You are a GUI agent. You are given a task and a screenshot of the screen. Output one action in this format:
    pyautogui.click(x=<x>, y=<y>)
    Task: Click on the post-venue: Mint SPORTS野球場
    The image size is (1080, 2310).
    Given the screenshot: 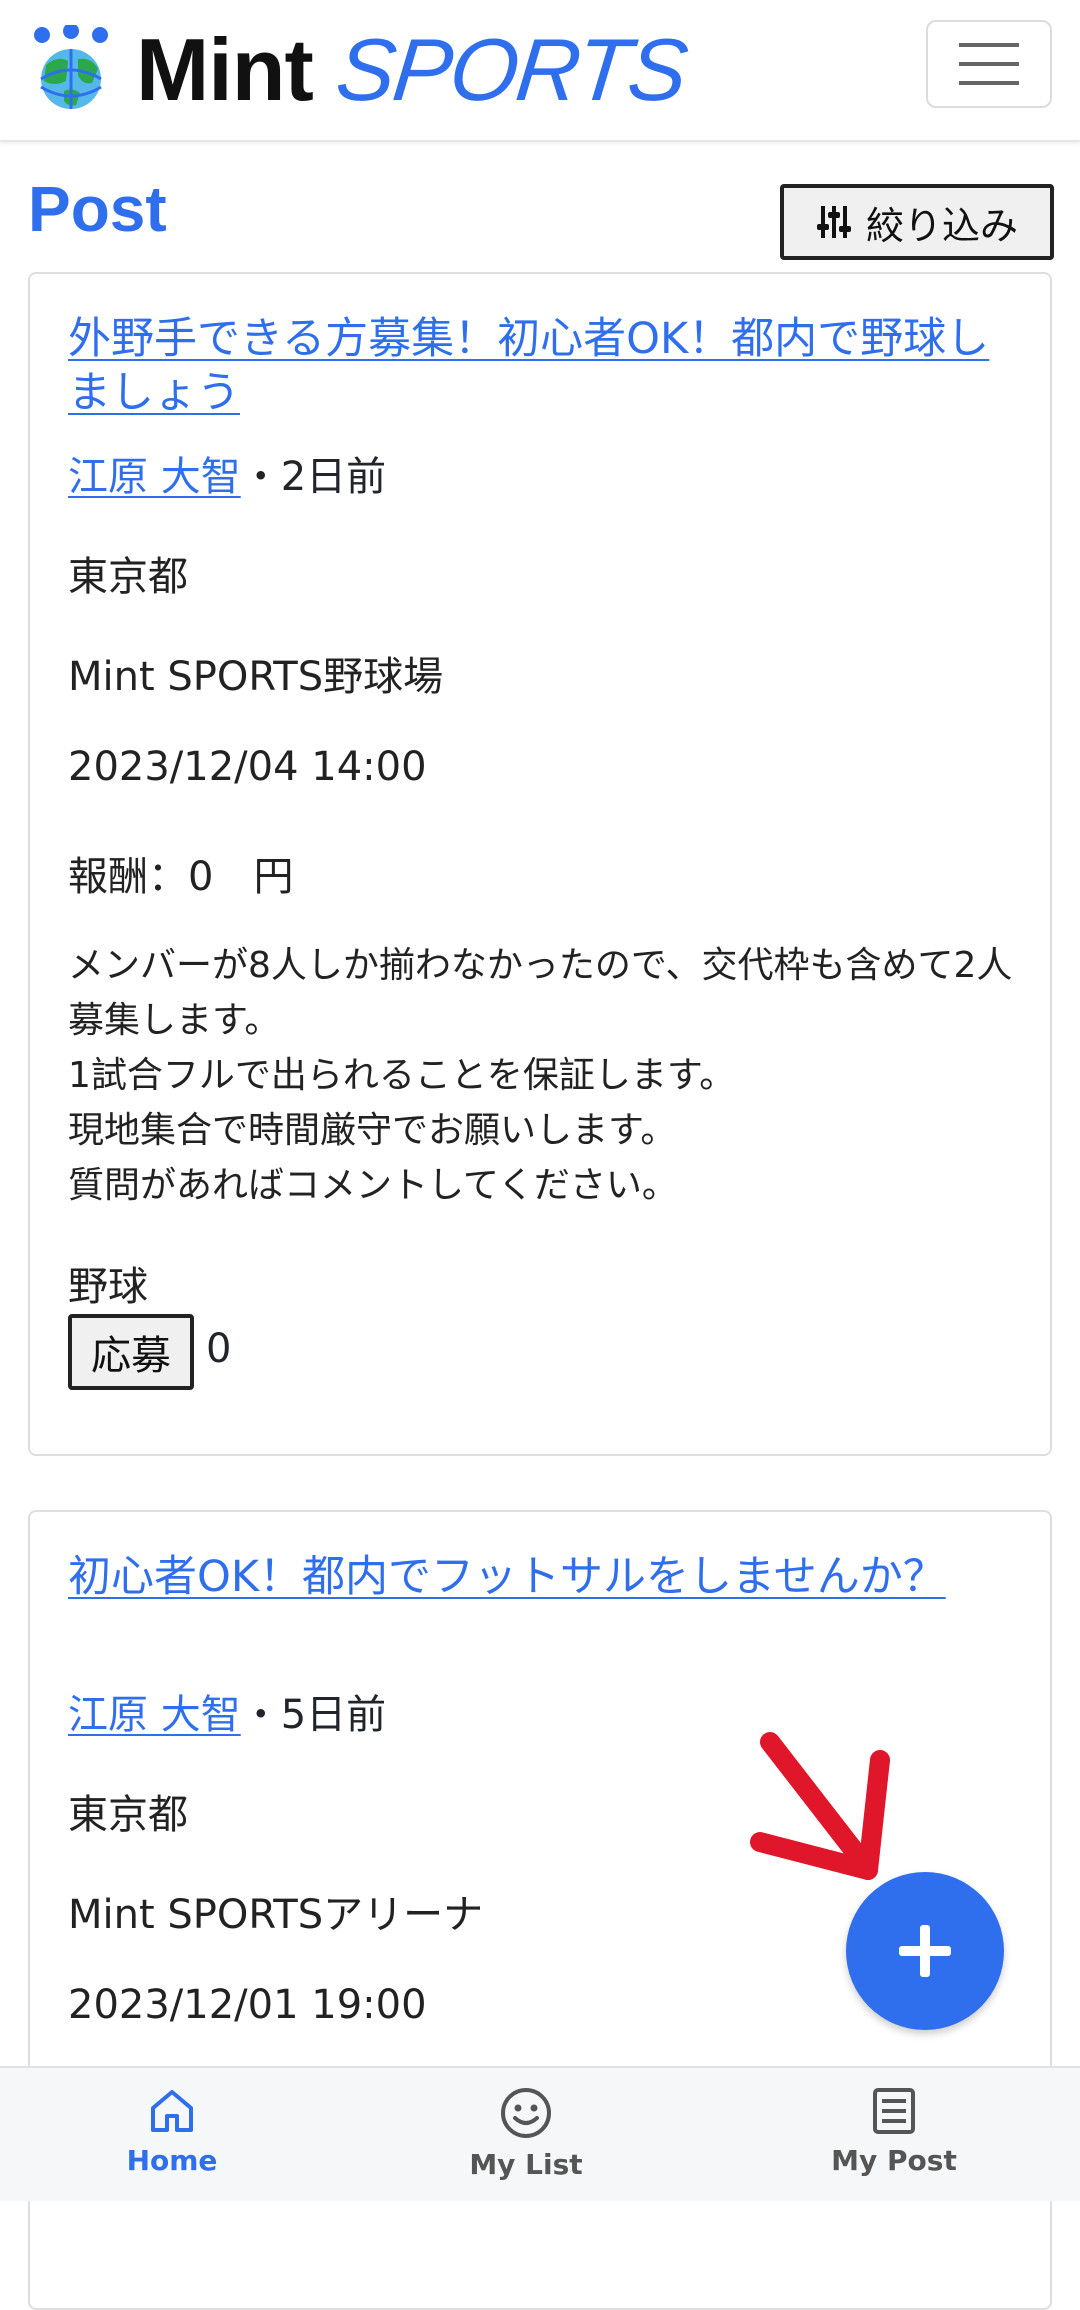 What is the action you would take?
    pyautogui.click(x=256, y=677)
    